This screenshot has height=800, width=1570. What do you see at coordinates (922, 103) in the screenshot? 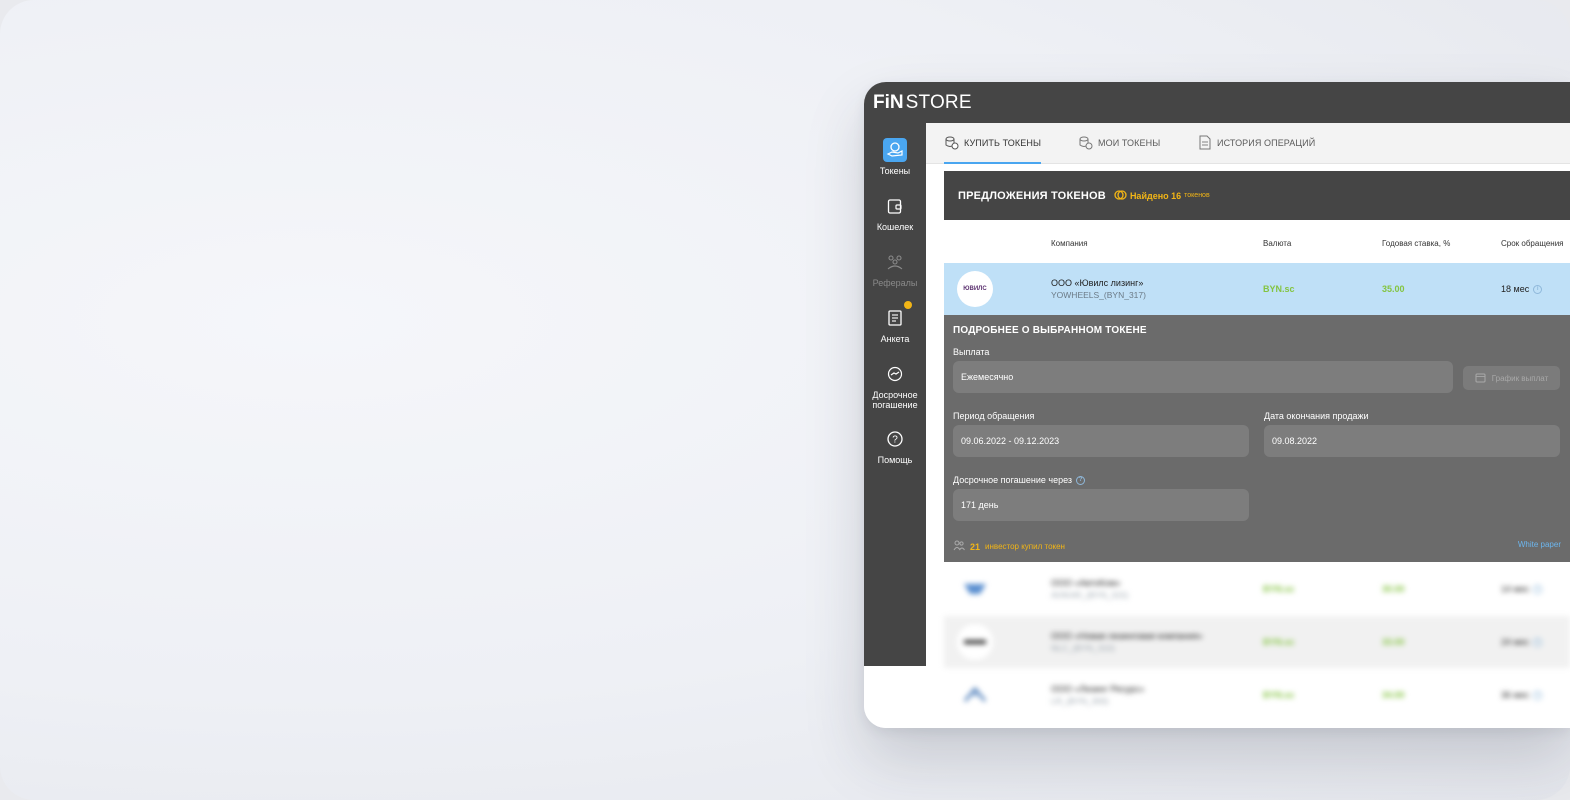
I see `finstore-logo: FiN STORE` at bounding box center [922, 103].